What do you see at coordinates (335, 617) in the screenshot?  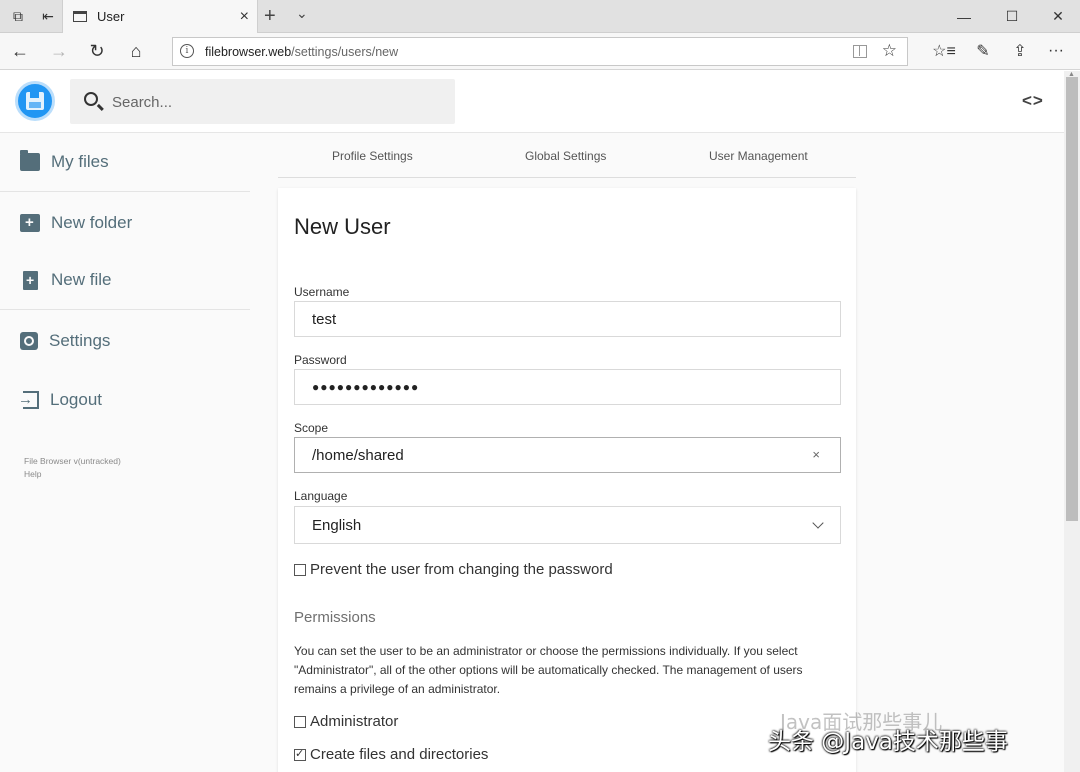 I see `permissions-heading: Permissions` at bounding box center [335, 617].